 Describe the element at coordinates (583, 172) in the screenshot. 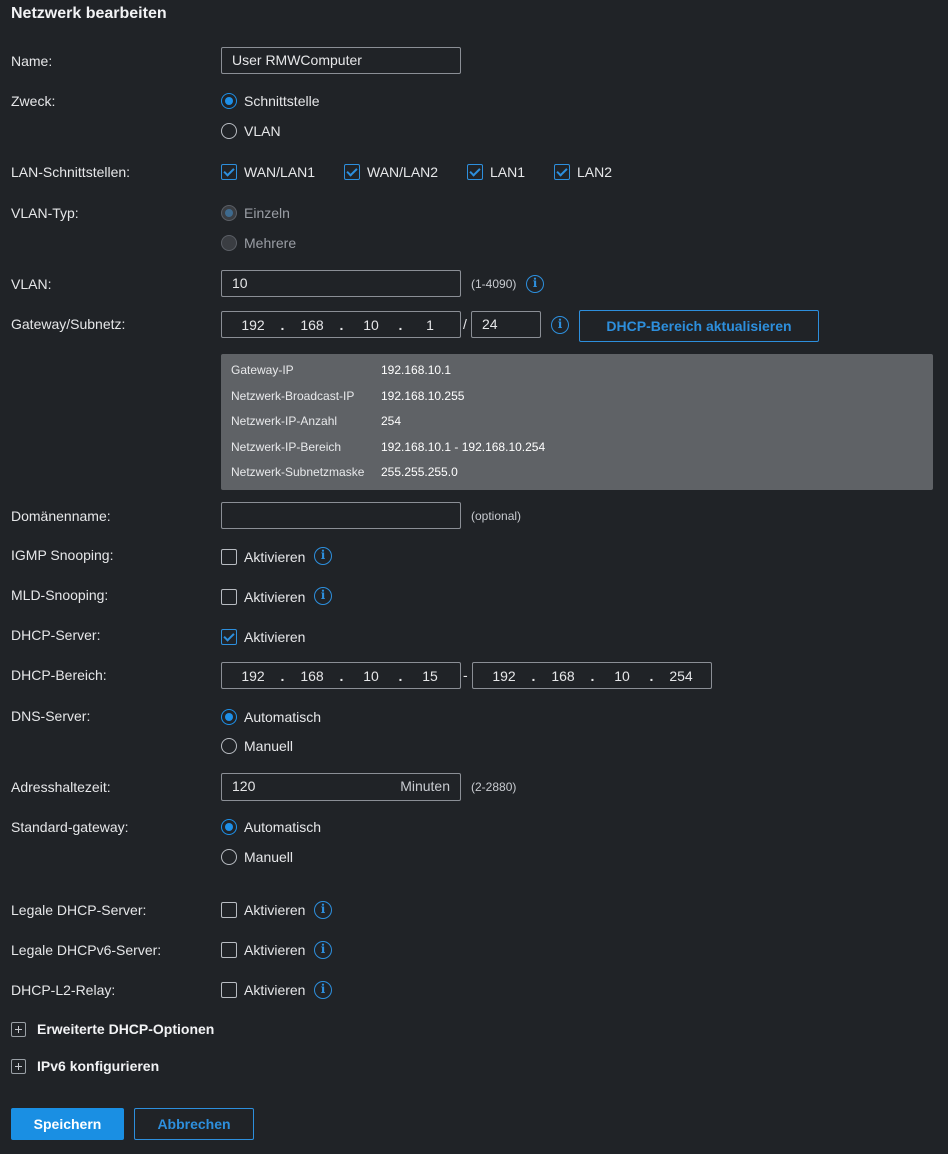

I see `lan-interface-lan2: LAN2` at that location.